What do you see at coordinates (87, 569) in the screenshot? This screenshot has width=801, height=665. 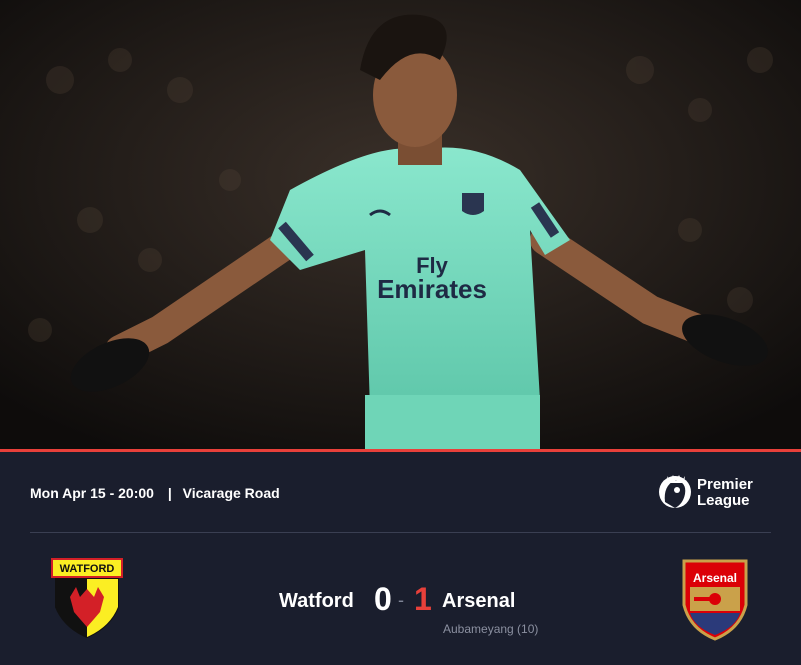 I see `watford-crest-text: WATFORD` at bounding box center [87, 569].